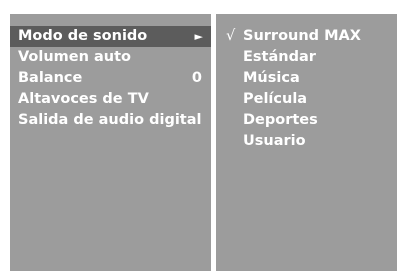  I want to click on menu-item-label: Modo de sonido, so click(83, 36).